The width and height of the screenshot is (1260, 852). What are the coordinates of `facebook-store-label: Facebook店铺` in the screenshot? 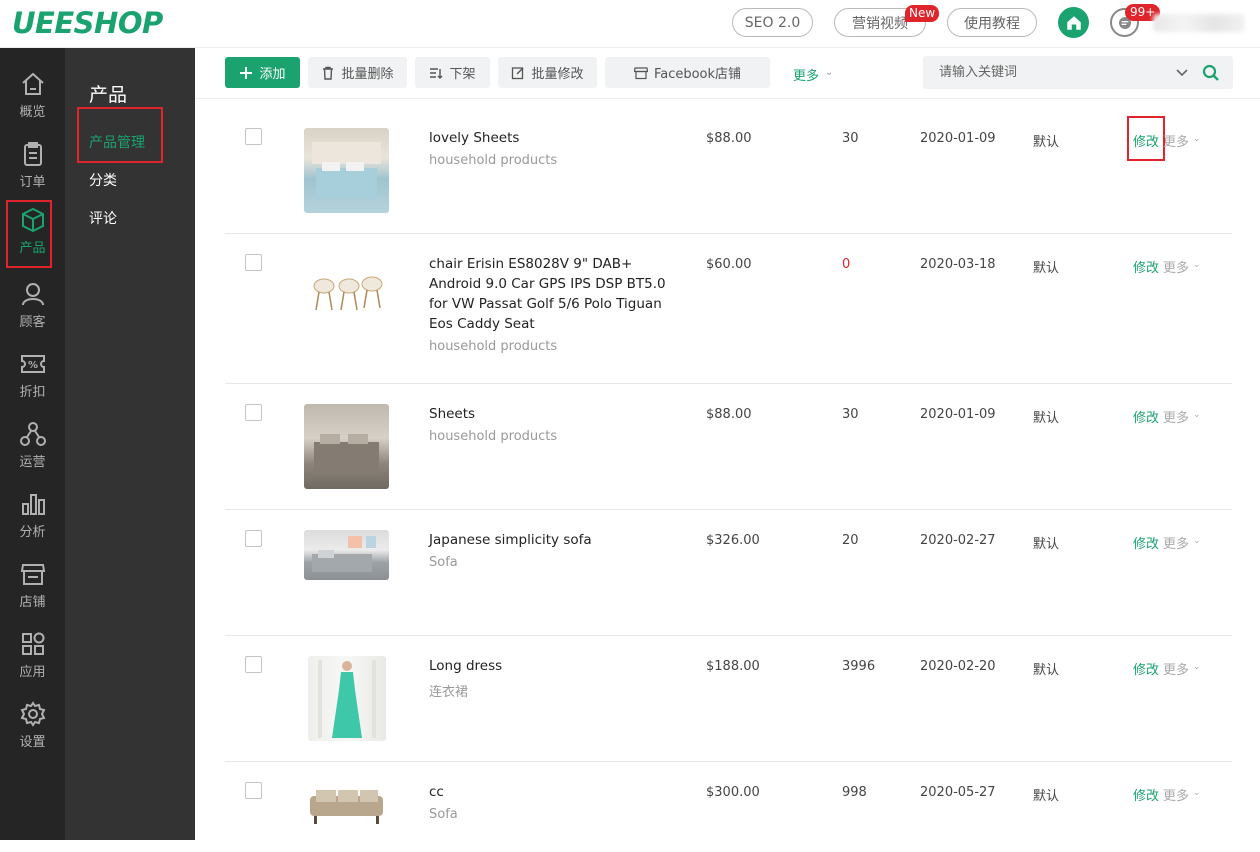 It's located at (697, 74).